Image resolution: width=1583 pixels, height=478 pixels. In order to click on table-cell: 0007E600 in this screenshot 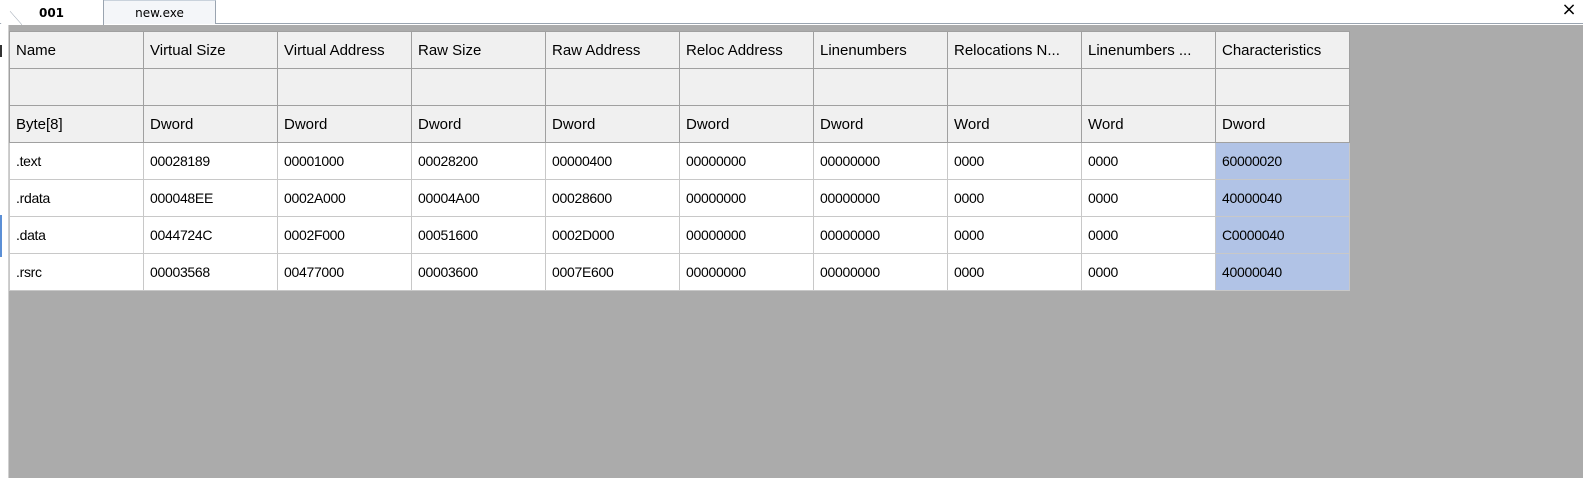, I will do `click(612, 272)`.